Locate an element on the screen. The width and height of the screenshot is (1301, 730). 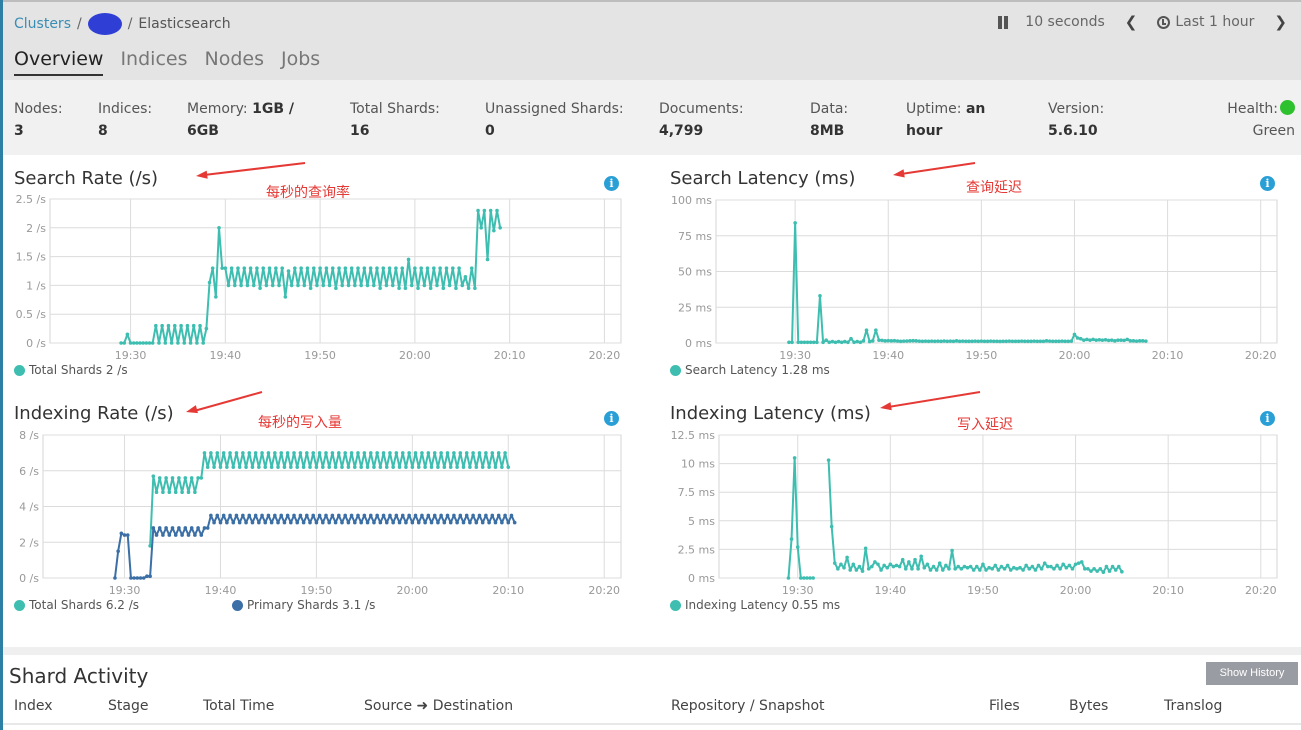
breadcrumb-clusters-link: Clusters is located at coordinates (42, 24).